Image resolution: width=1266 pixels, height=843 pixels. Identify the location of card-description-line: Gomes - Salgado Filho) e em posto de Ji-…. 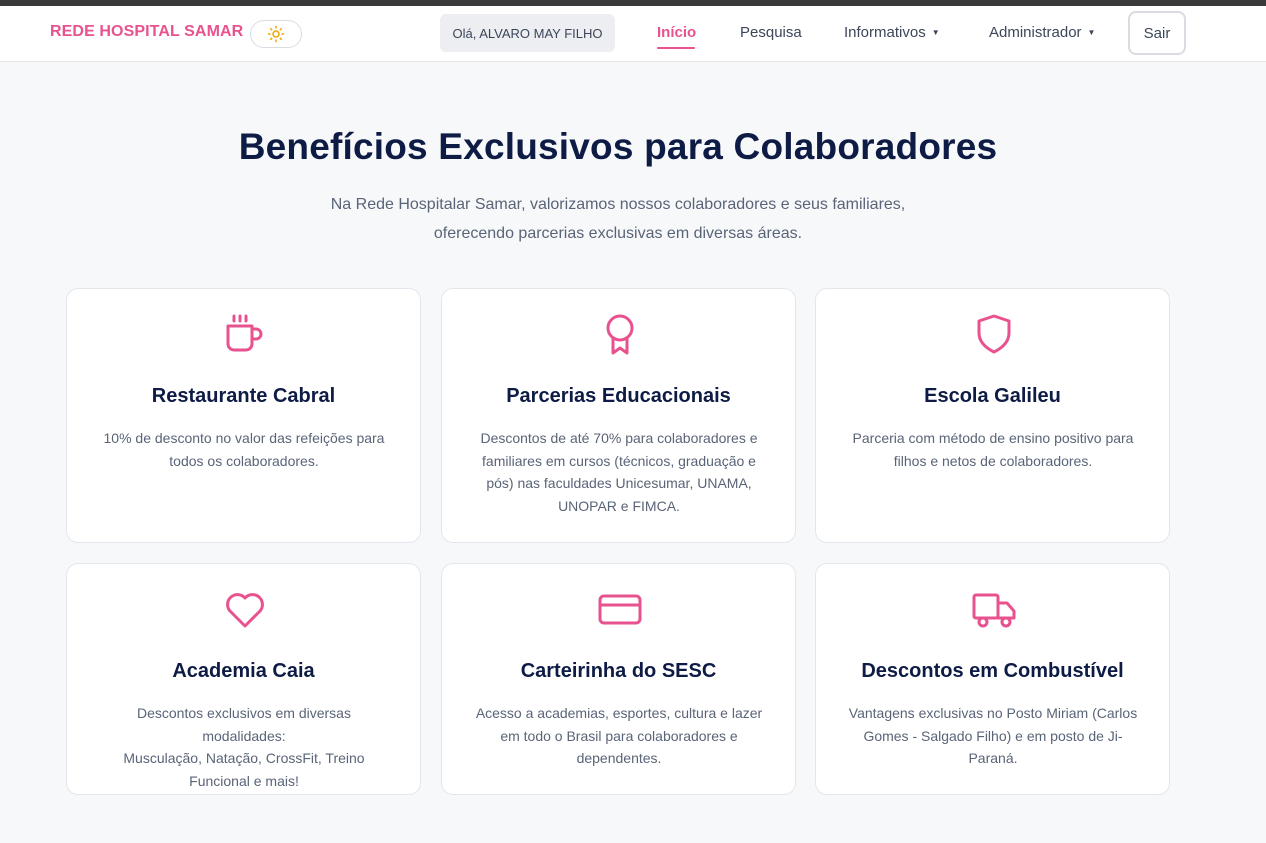
(993, 747).